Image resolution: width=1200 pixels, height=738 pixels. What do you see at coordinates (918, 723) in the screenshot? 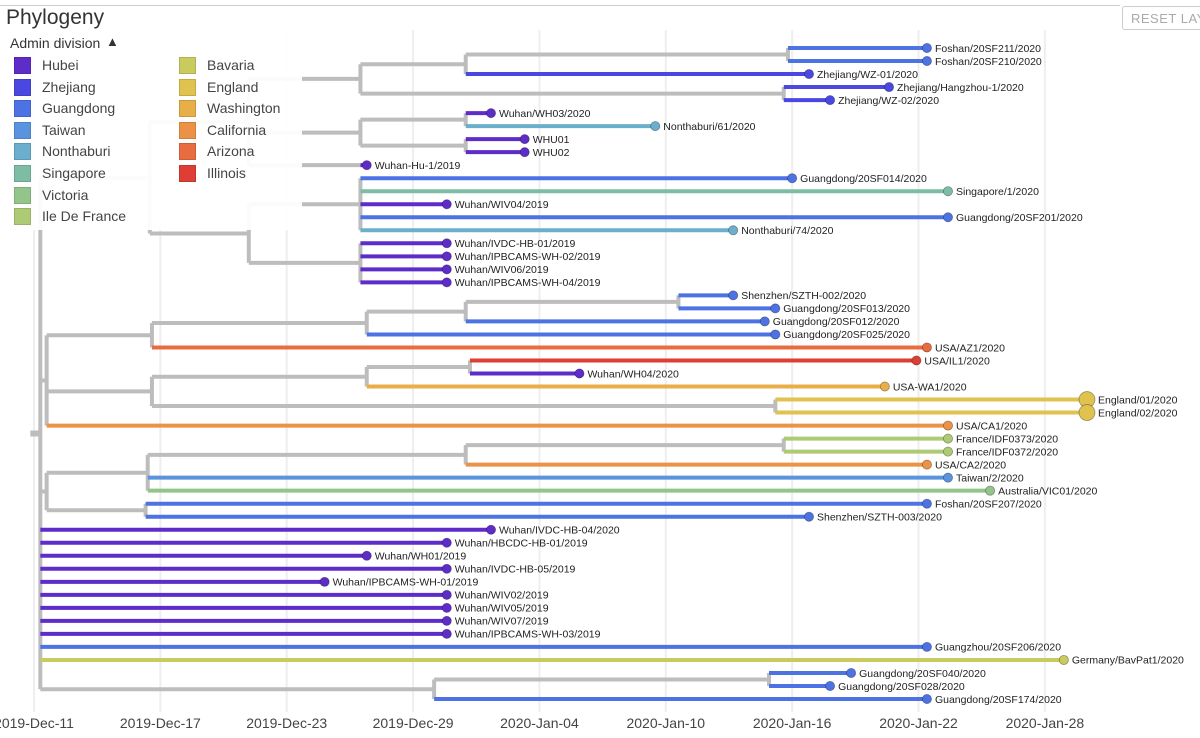
I see `axis-tick-label: 2020-Jan-22` at bounding box center [918, 723].